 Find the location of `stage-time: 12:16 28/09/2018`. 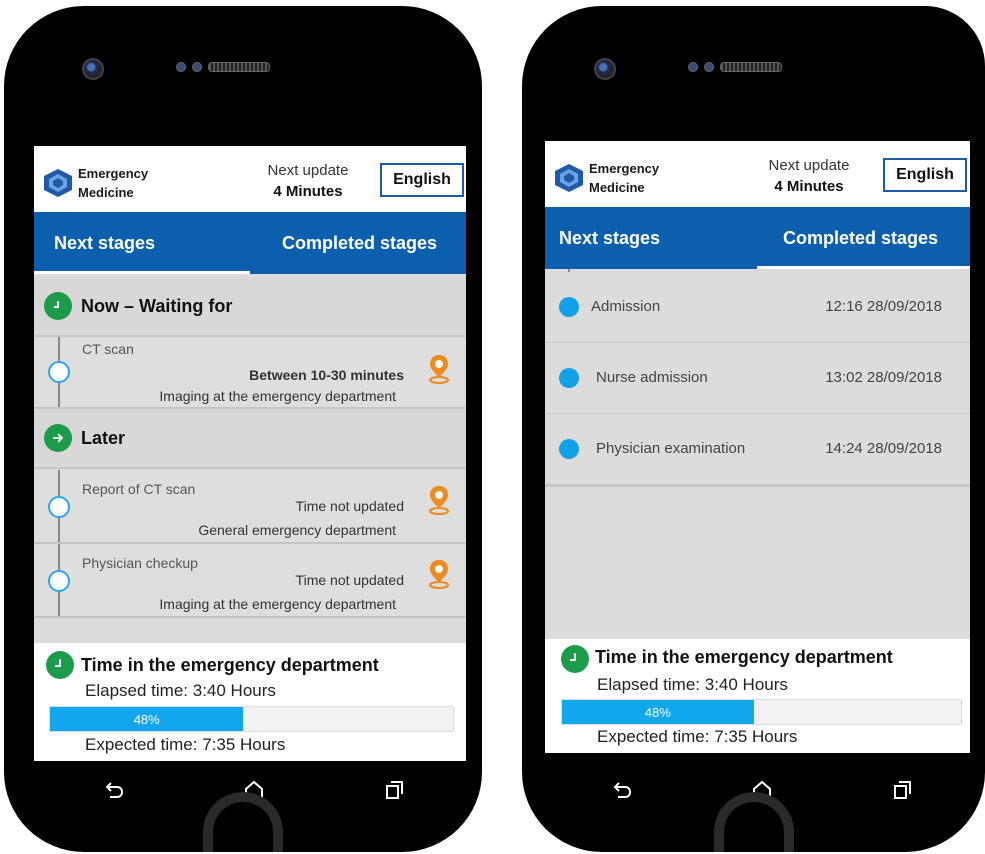

stage-time: 12:16 28/09/2018 is located at coordinates (883, 306).